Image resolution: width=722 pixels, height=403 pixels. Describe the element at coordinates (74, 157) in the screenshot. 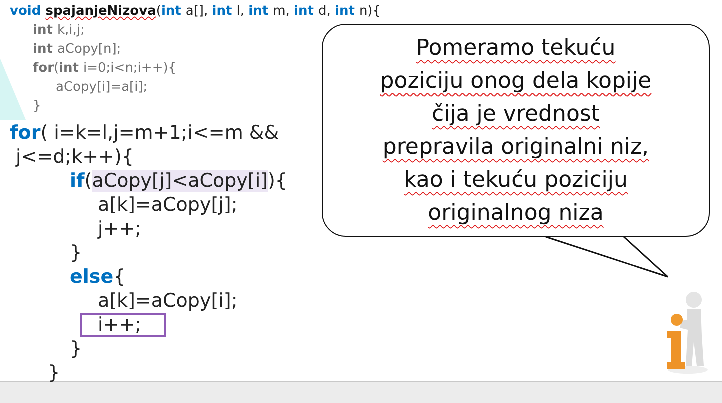

I see `code-line: j<=d;k++){` at that location.